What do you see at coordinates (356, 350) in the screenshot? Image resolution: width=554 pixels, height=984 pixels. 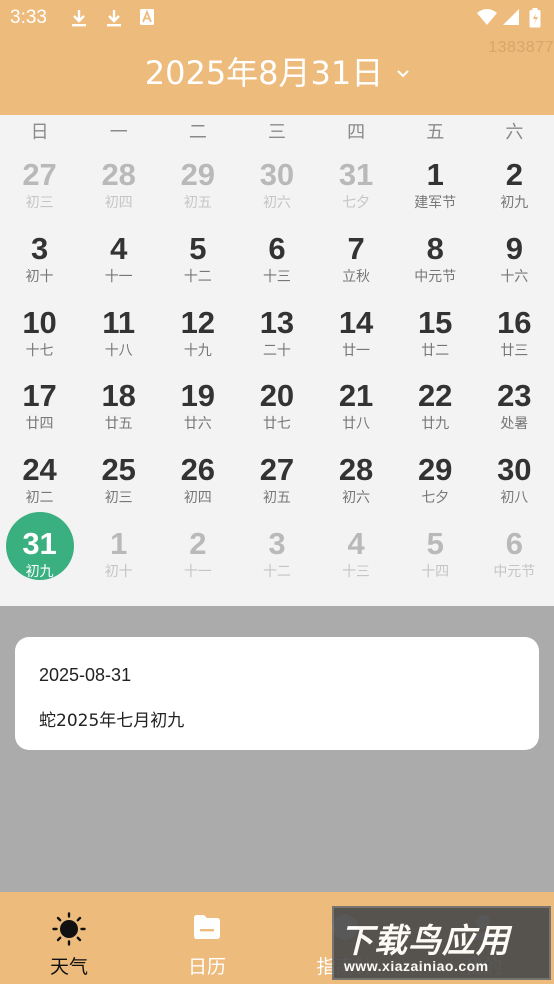 I see `lunar-label: 廿一` at bounding box center [356, 350].